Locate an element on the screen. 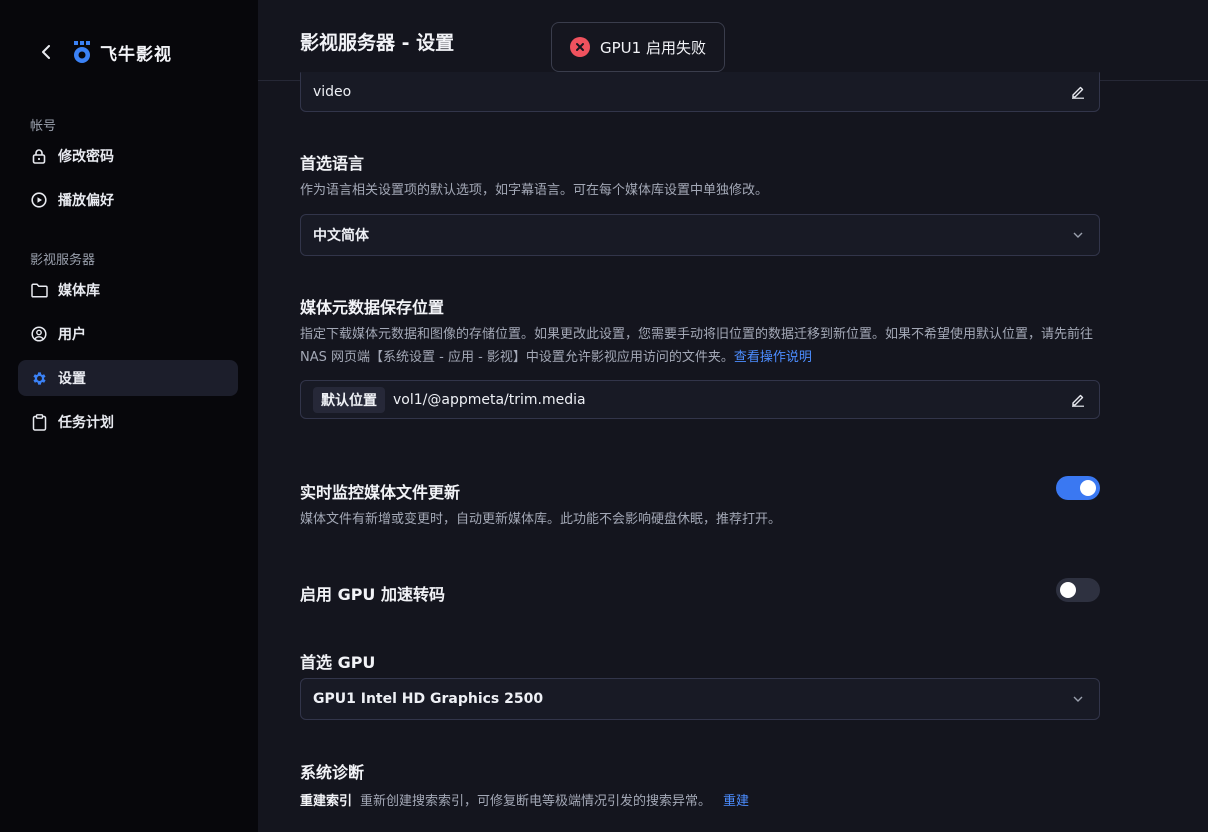 This screenshot has width=1208, height=832. preferred-gpu-selected: GPU1 Intel HD Graphics 2500 is located at coordinates (428, 699).